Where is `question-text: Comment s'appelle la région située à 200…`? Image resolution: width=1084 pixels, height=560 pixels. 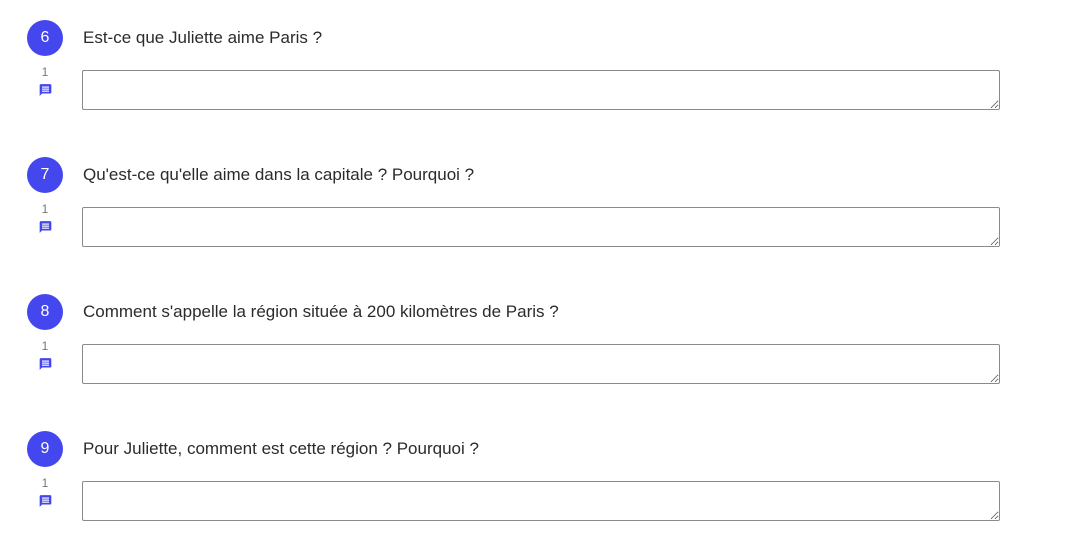 question-text: Comment s'appelle la région située à 200… is located at coordinates (321, 311).